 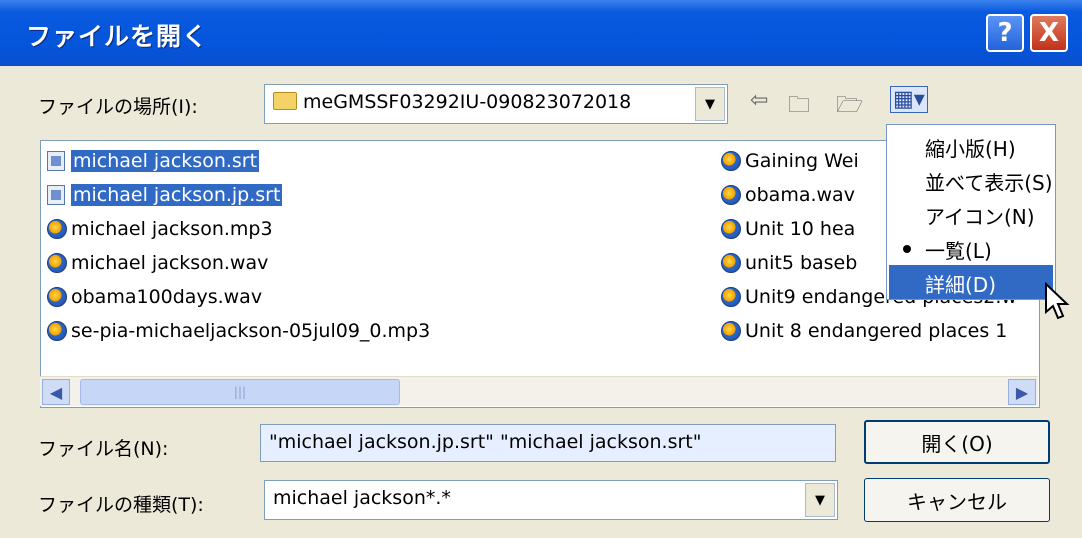 I want to click on list-item: michael jackson.jp.srt, so click(x=165, y=195).